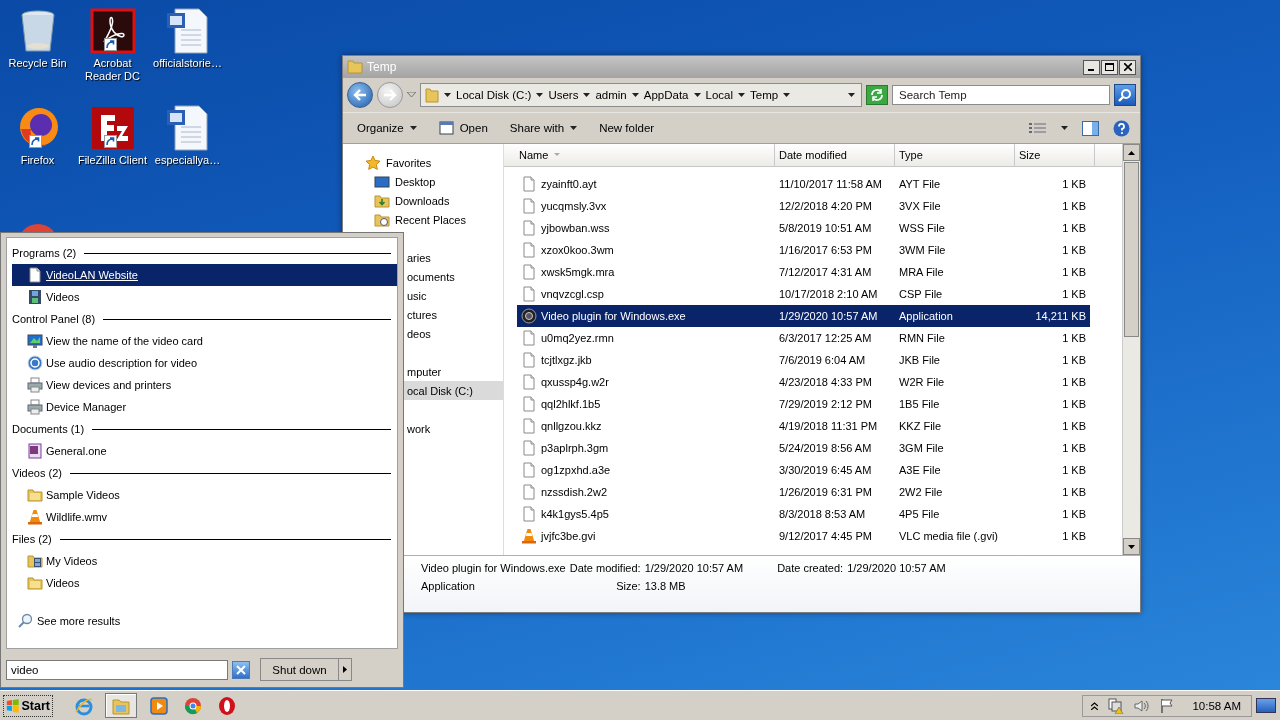 Image resolution: width=1280 pixels, height=720 pixels. Describe the element at coordinates (803, 514) in the screenshot. I see `file-row: k4k1gys5.4p5 8/3/2018 8:53 AM 4P5 File 1 KB` at that location.